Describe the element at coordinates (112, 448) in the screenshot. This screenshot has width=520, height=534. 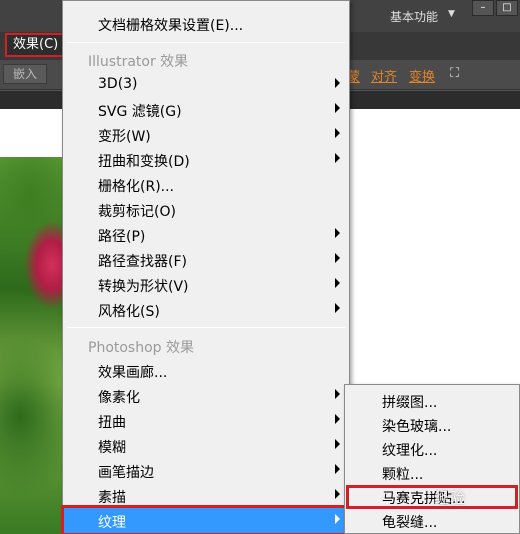
I see `menu-item-label: 模糊` at that location.